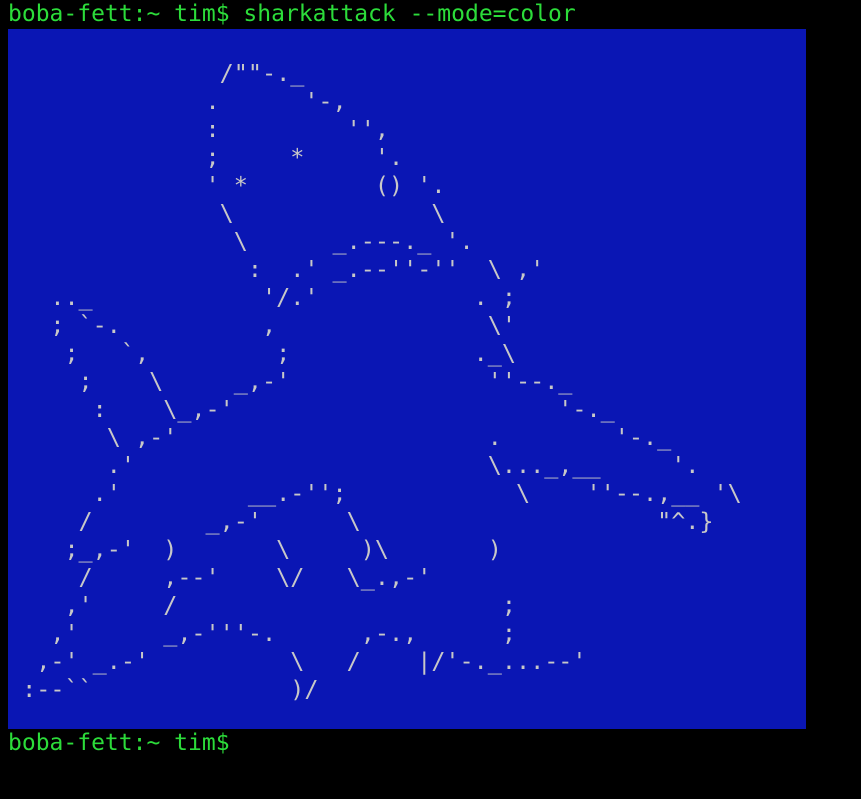 This screenshot has height=799, width=861. What do you see at coordinates (375, 493) in the screenshot?
I see `ascii-art-line: .' __.-''; \ ''--.,__ '\` at bounding box center [375, 493].